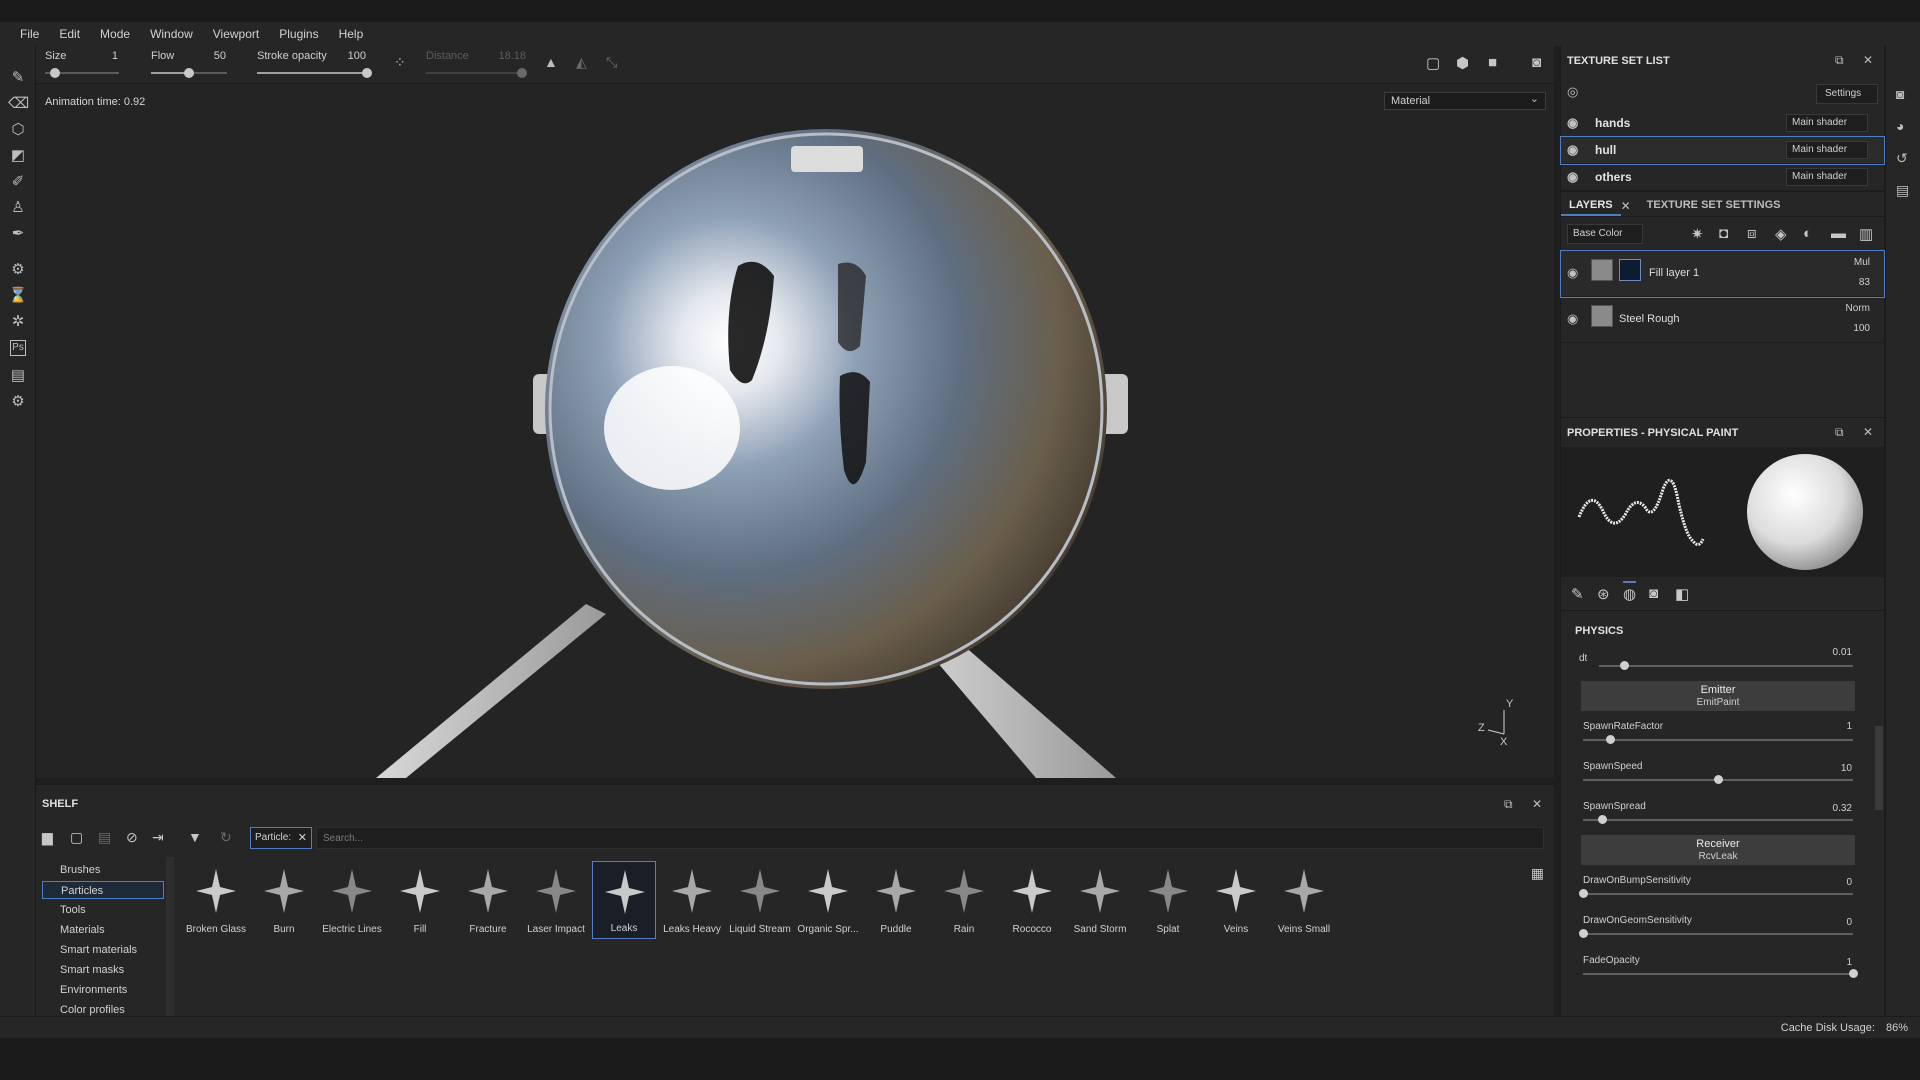 The image size is (1920, 1080). What do you see at coordinates (18, 130) in the screenshot?
I see `projection-icon: ⬡` at bounding box center [18, 130].